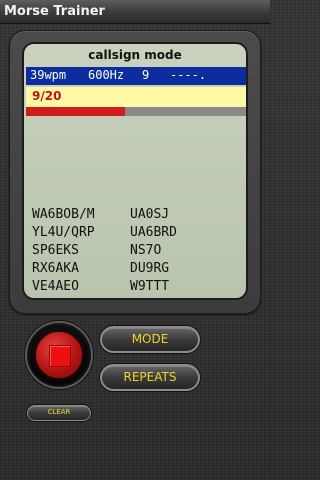 Image resolution: width=320 pixels, height=480 pixels. I want to click on morse-readout: ----., so click(188, 75).